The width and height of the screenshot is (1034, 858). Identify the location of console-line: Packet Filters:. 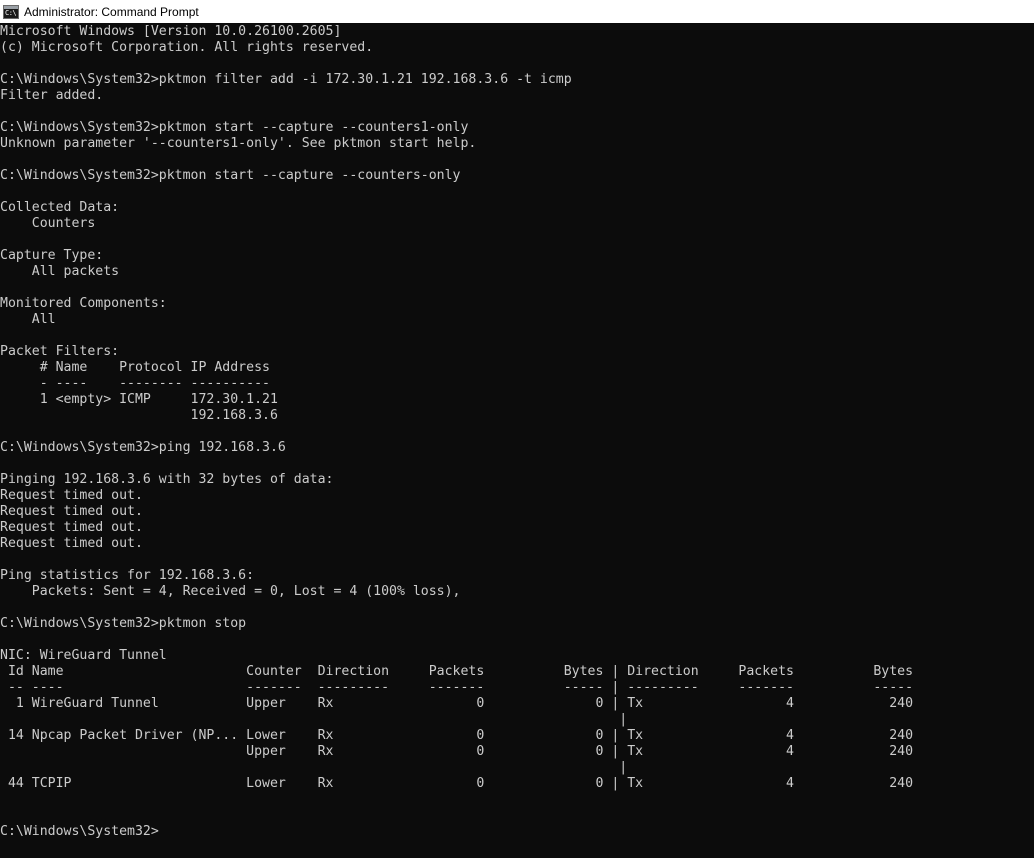
(60, 351).